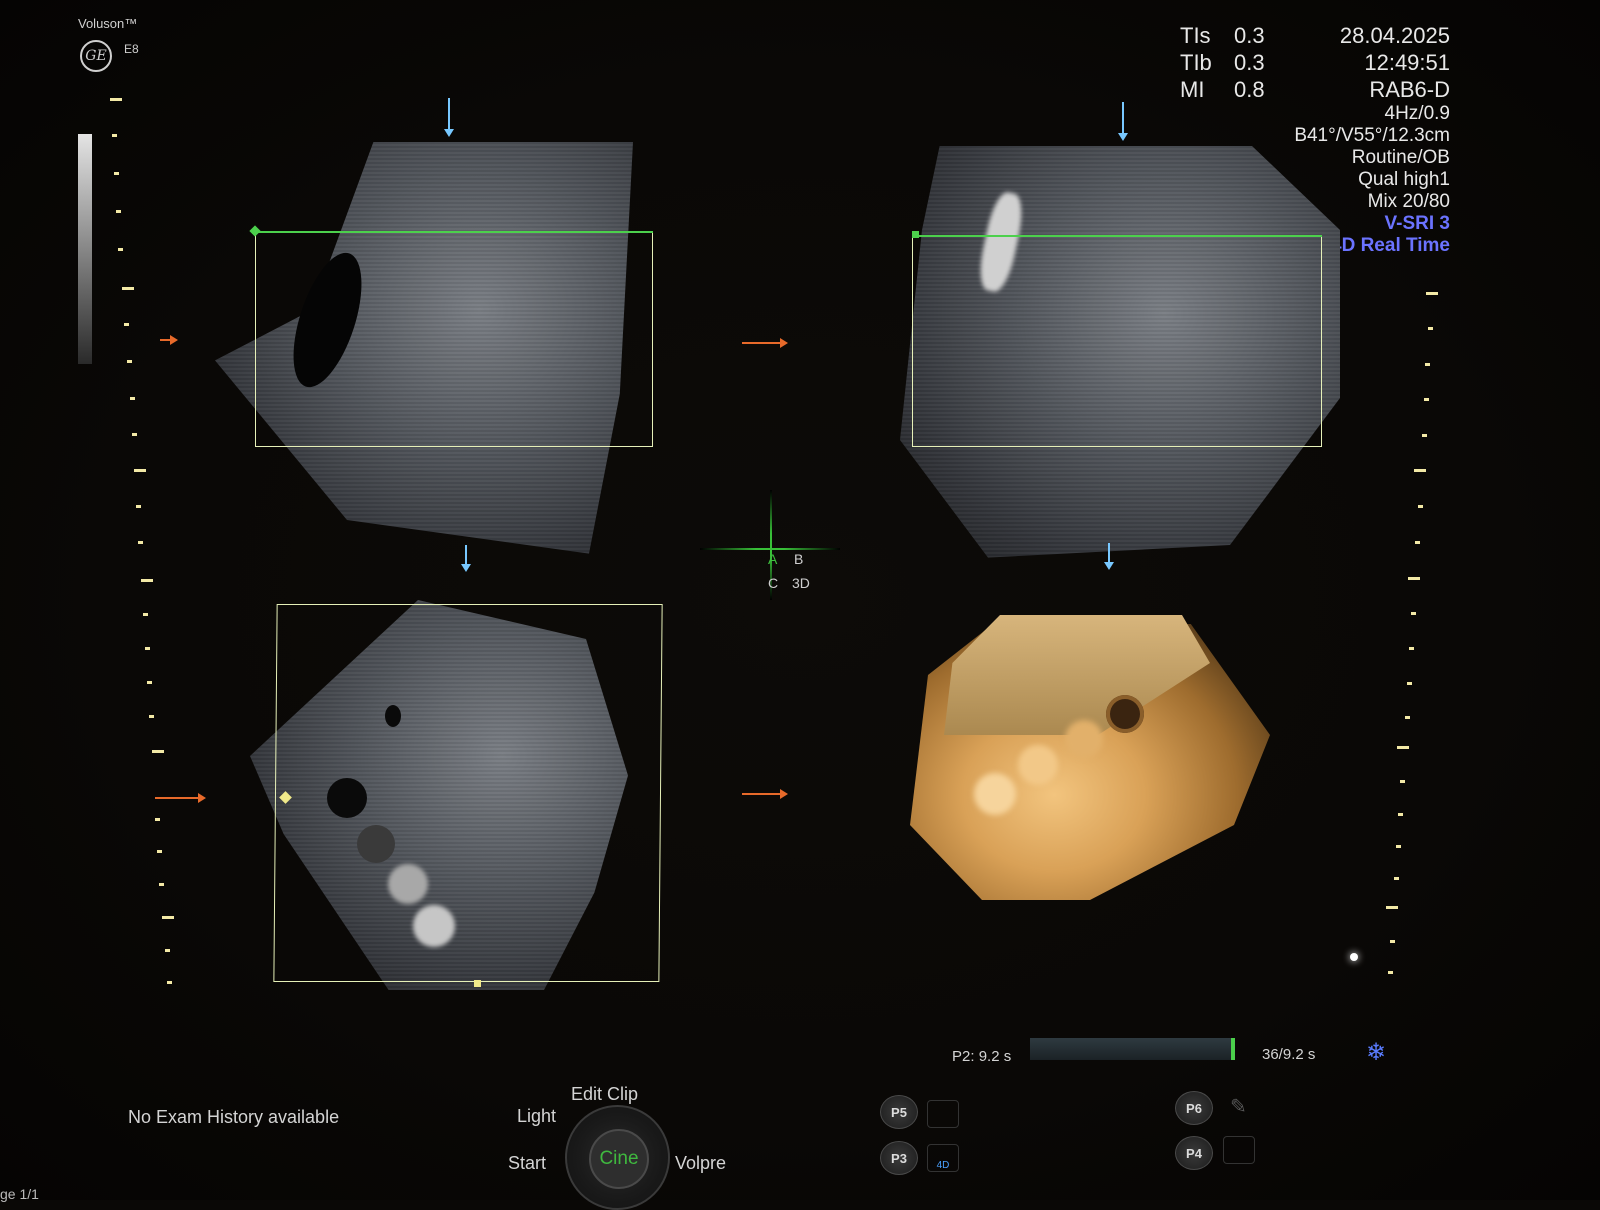 This screenshot has height=1210, width=1600. Describe the element at coordinates (1239, 1150) in the screenshot. I see `printer-icon` at that location.